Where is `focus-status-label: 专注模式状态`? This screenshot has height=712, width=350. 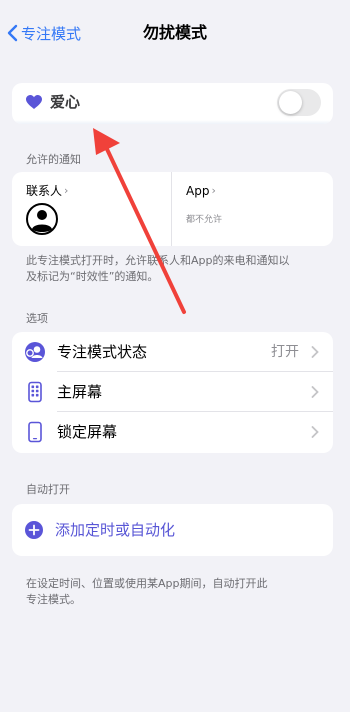
focus-status-label: 专注模式状态 is located at coordinates (102, 352).